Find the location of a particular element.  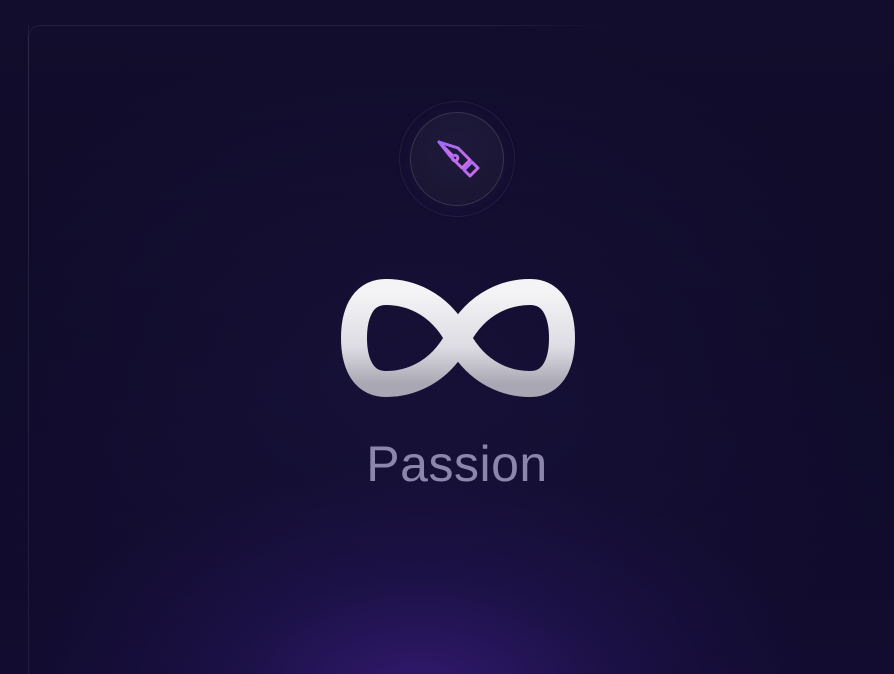

feature-caption: Passion is located at coordinates (457, 464).